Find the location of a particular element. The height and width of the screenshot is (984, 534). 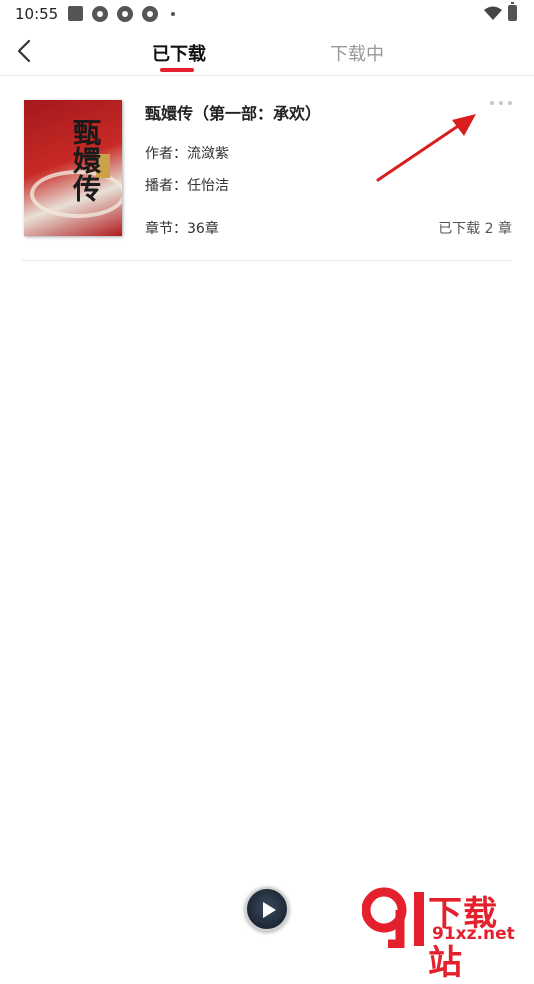

annotation-arrow-icon is located at coordinates (426, 148).